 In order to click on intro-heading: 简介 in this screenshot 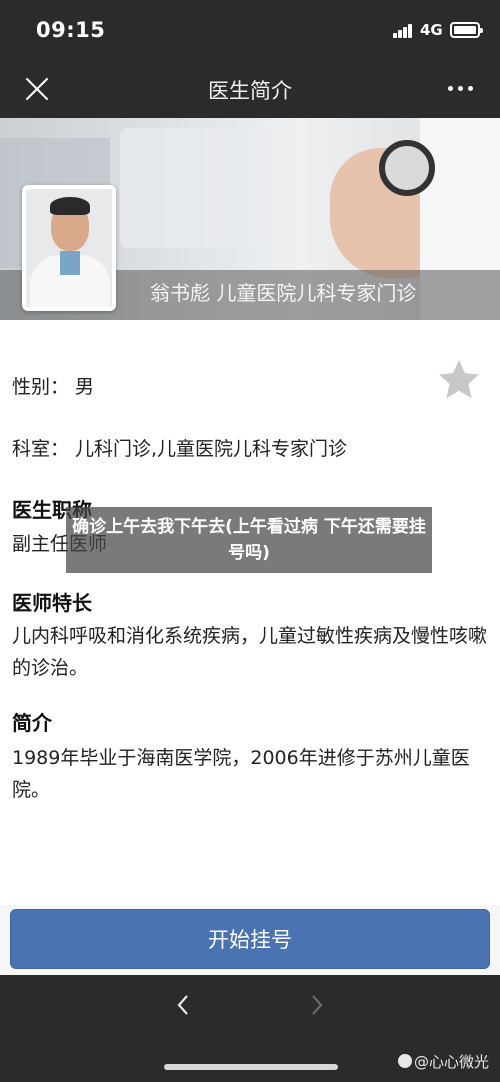, I will do `click(32, 723)`.